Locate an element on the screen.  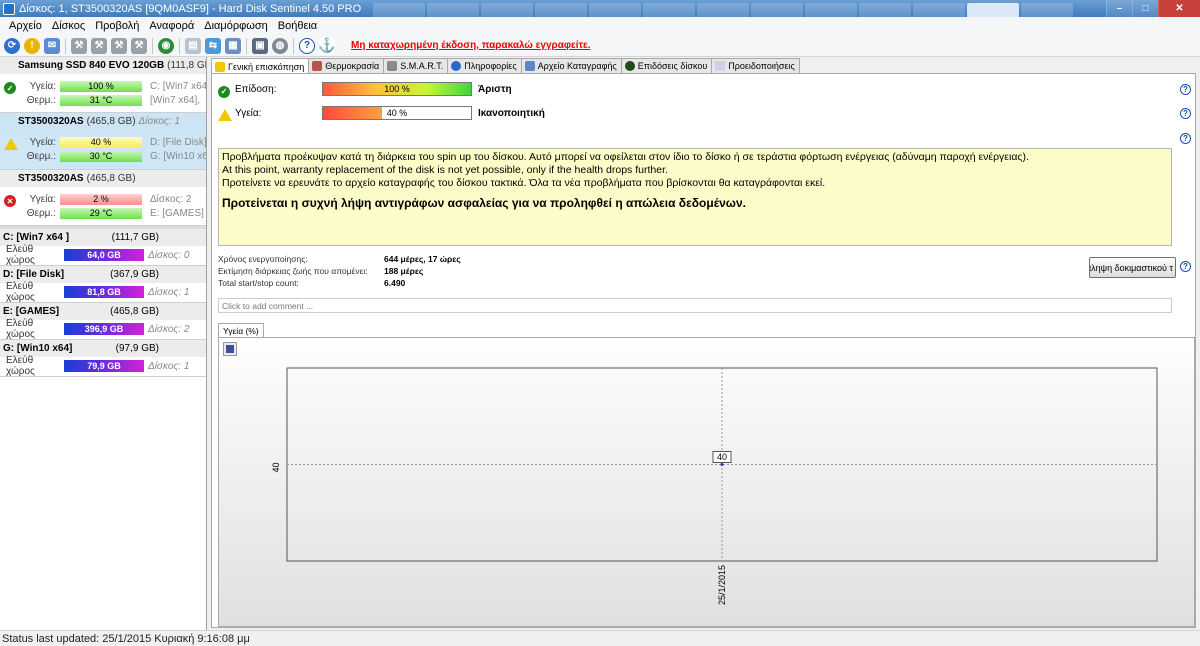
startstop-row: Total start/stop count: 6.490 is located at coordinates (311, 282).